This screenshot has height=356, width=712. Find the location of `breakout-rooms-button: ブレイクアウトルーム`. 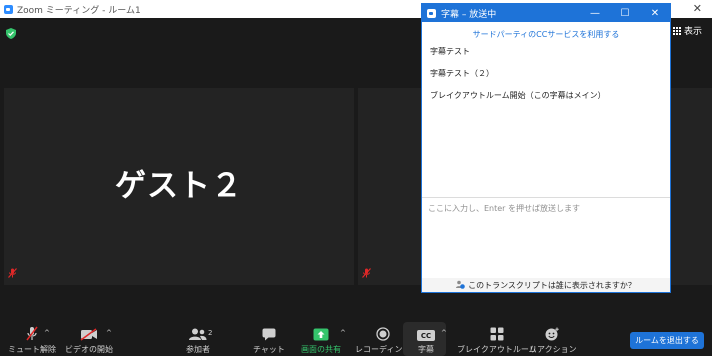

breakout-rooms-button: ブレイクアウトルーム is located at coordinates (497, 340).